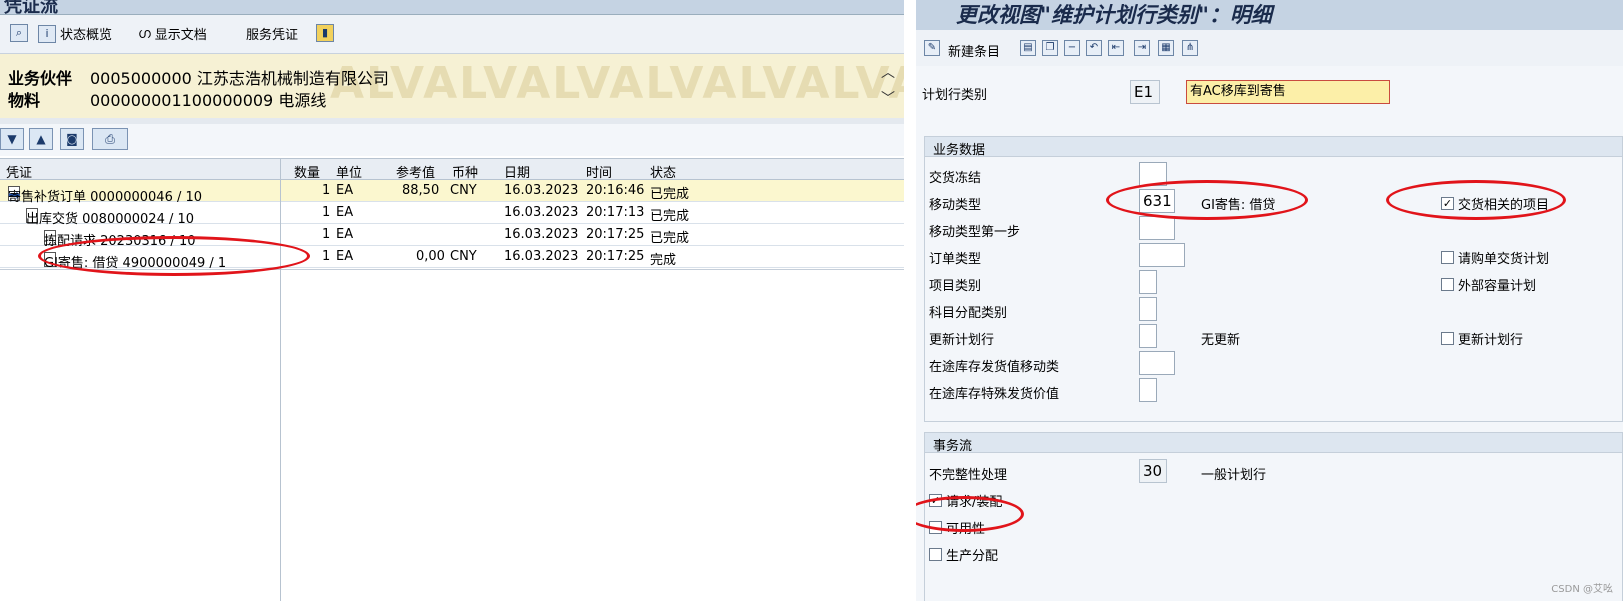 This screenshot has width=1623, height=601. What do you see at coordinates (1190, 48) in the screenshot?
I see `where-used-icon: ⋔` at bounding box center [1190, 48].